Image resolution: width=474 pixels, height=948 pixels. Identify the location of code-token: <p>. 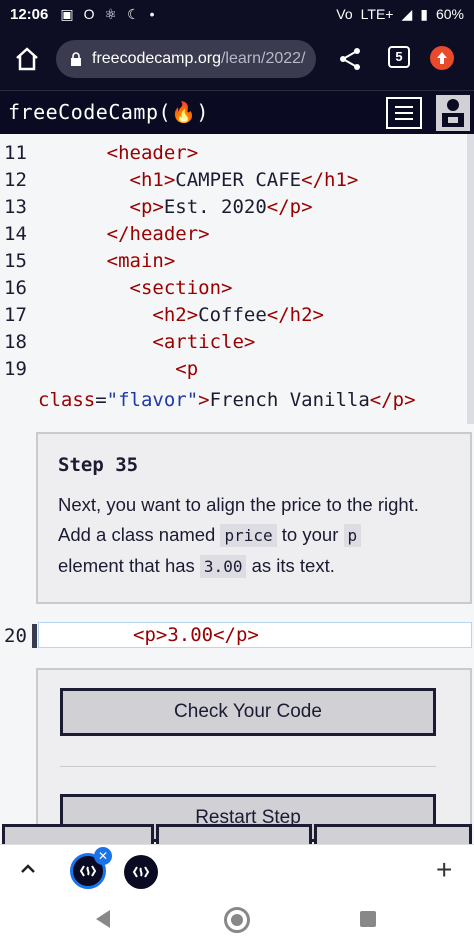
(146, 207).